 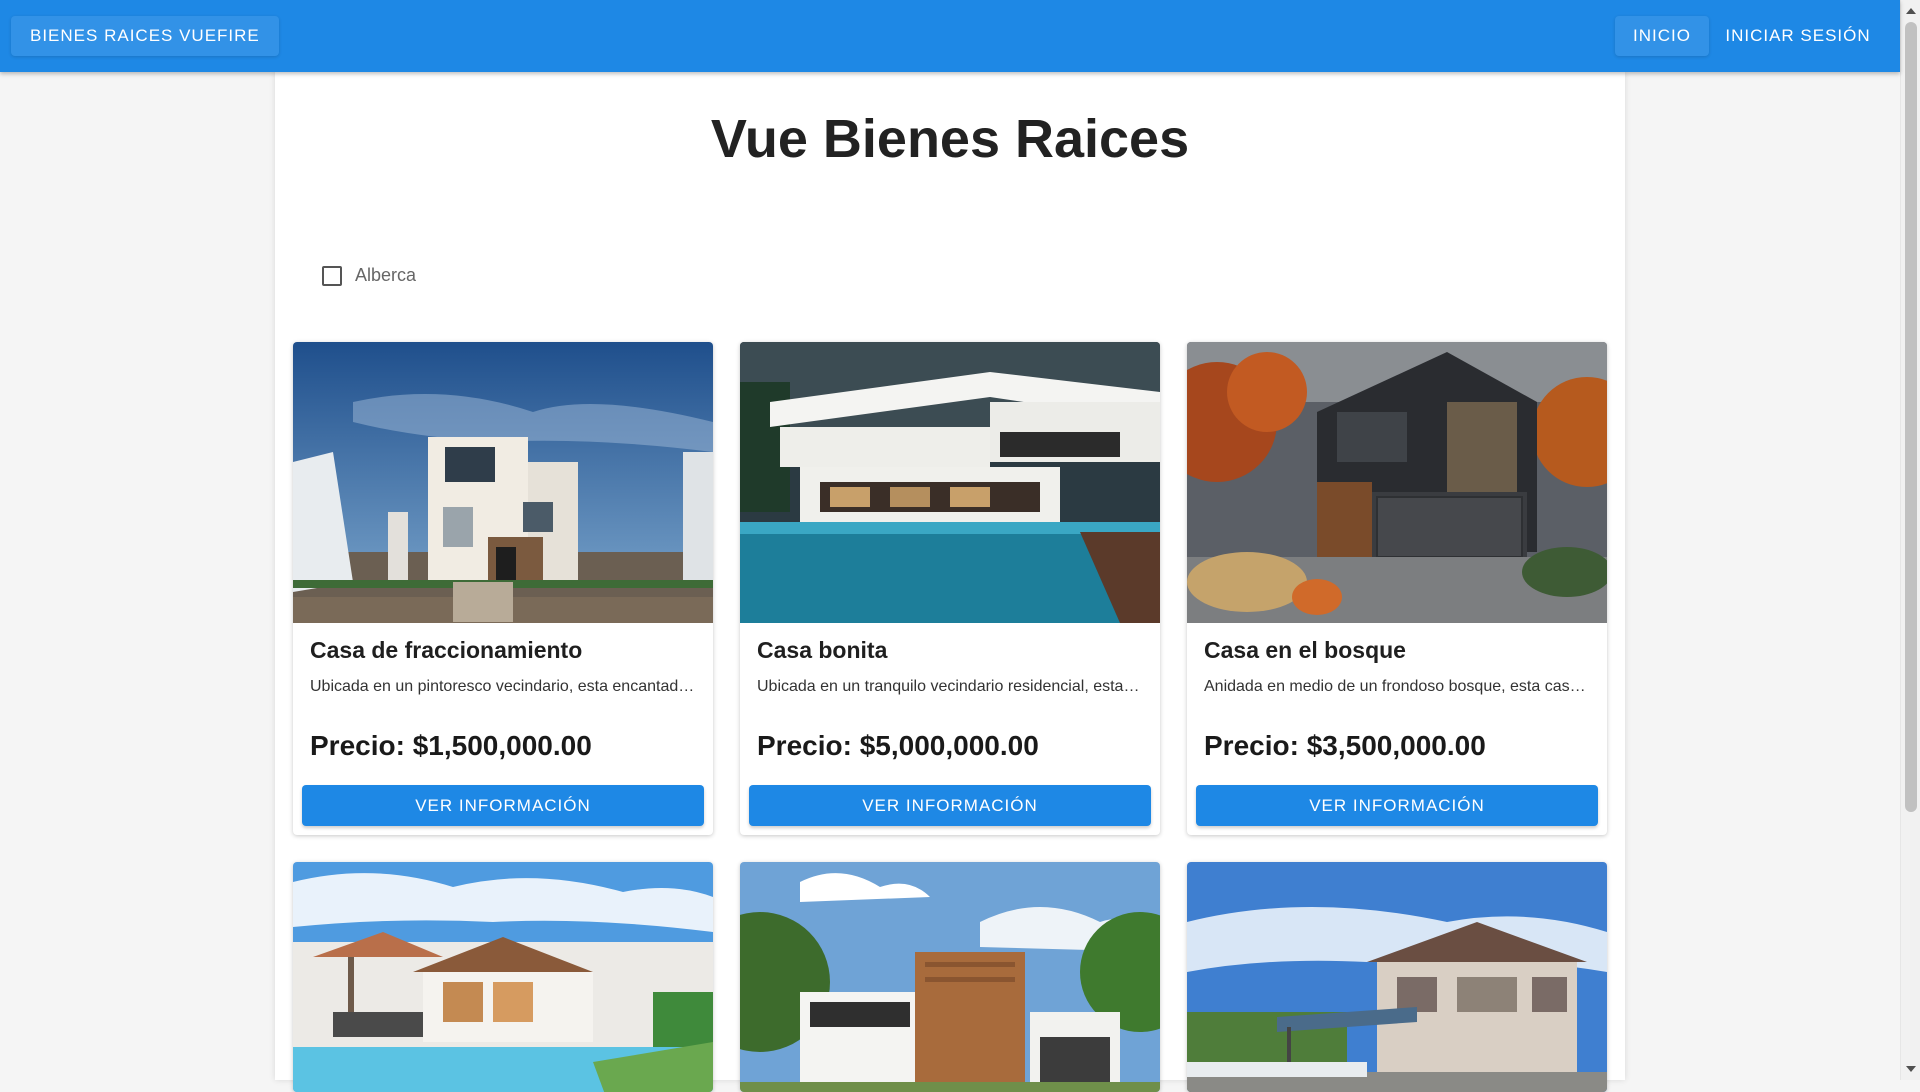 I want to click on page-title: Vue Bienes Raices, so click(x=950, y=139).